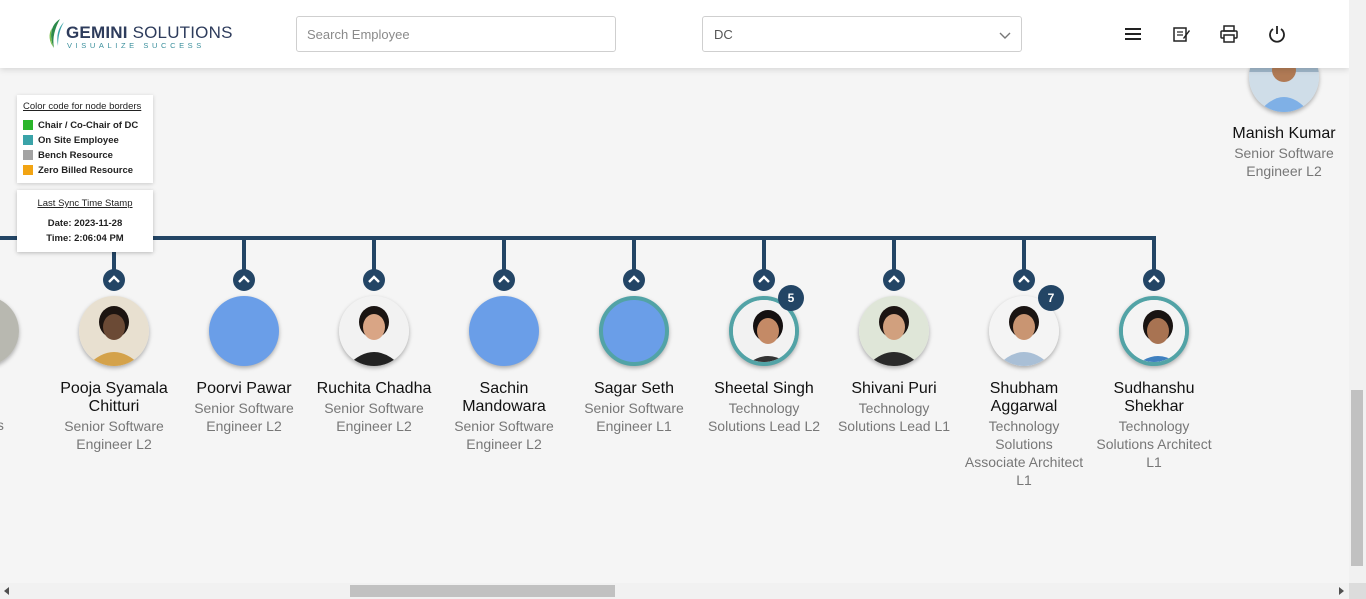  Describe the element at coordinates (1357, 478) in the screenshot. I see `vertical-scrollbar-thumb` at that location.